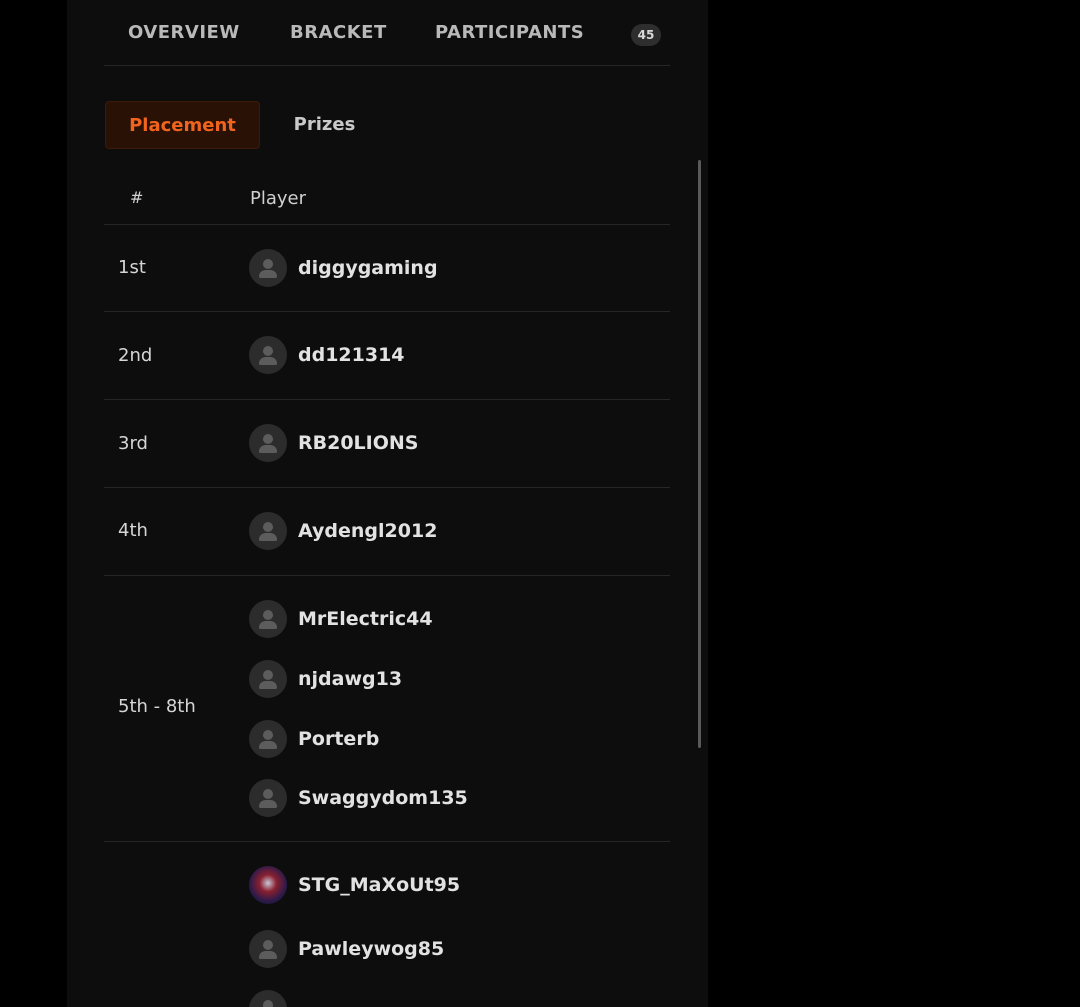 This screenshot has width=1080, height=1007. I want to click on placement-rank: 4th, so click(133, 530).